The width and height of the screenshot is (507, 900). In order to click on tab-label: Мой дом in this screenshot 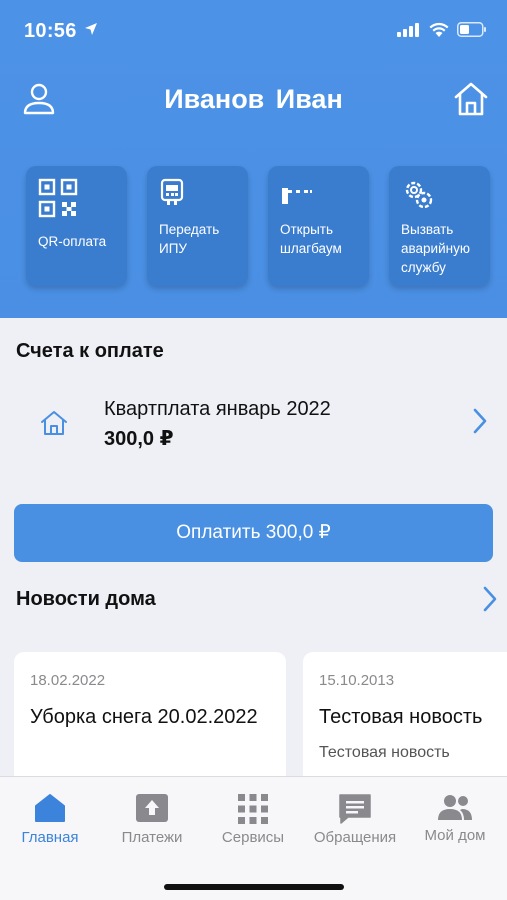, I will do `click(455, 835)`.